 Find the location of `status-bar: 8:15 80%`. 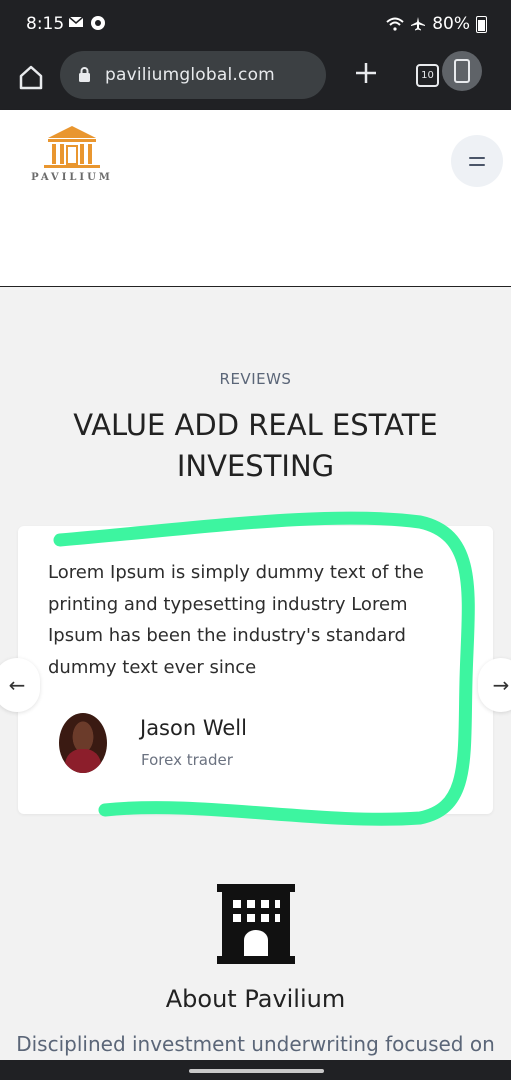

status-bar: 8:15 80% is located at coordinates (255, 24).